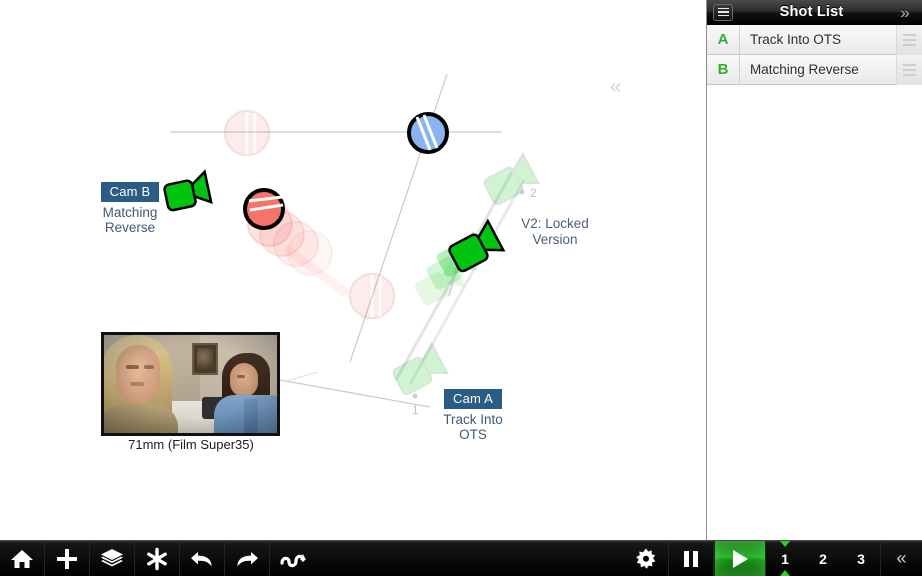 The height and width of the screenshot is (576, 922). I want to click on shot-list-title: Shot List, so click(811, 12).